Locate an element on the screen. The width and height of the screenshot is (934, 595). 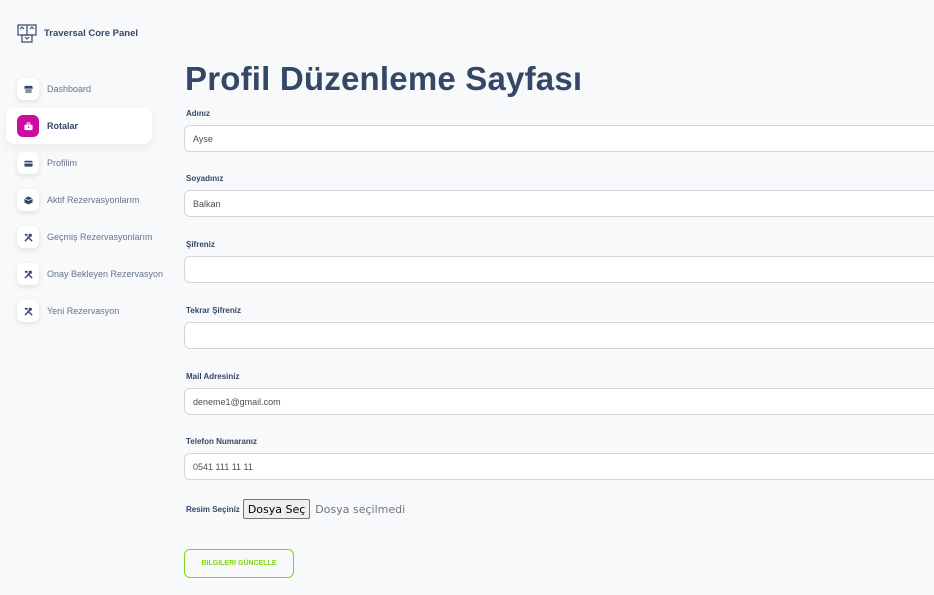
phone-input is located at coordinates (559, 466).